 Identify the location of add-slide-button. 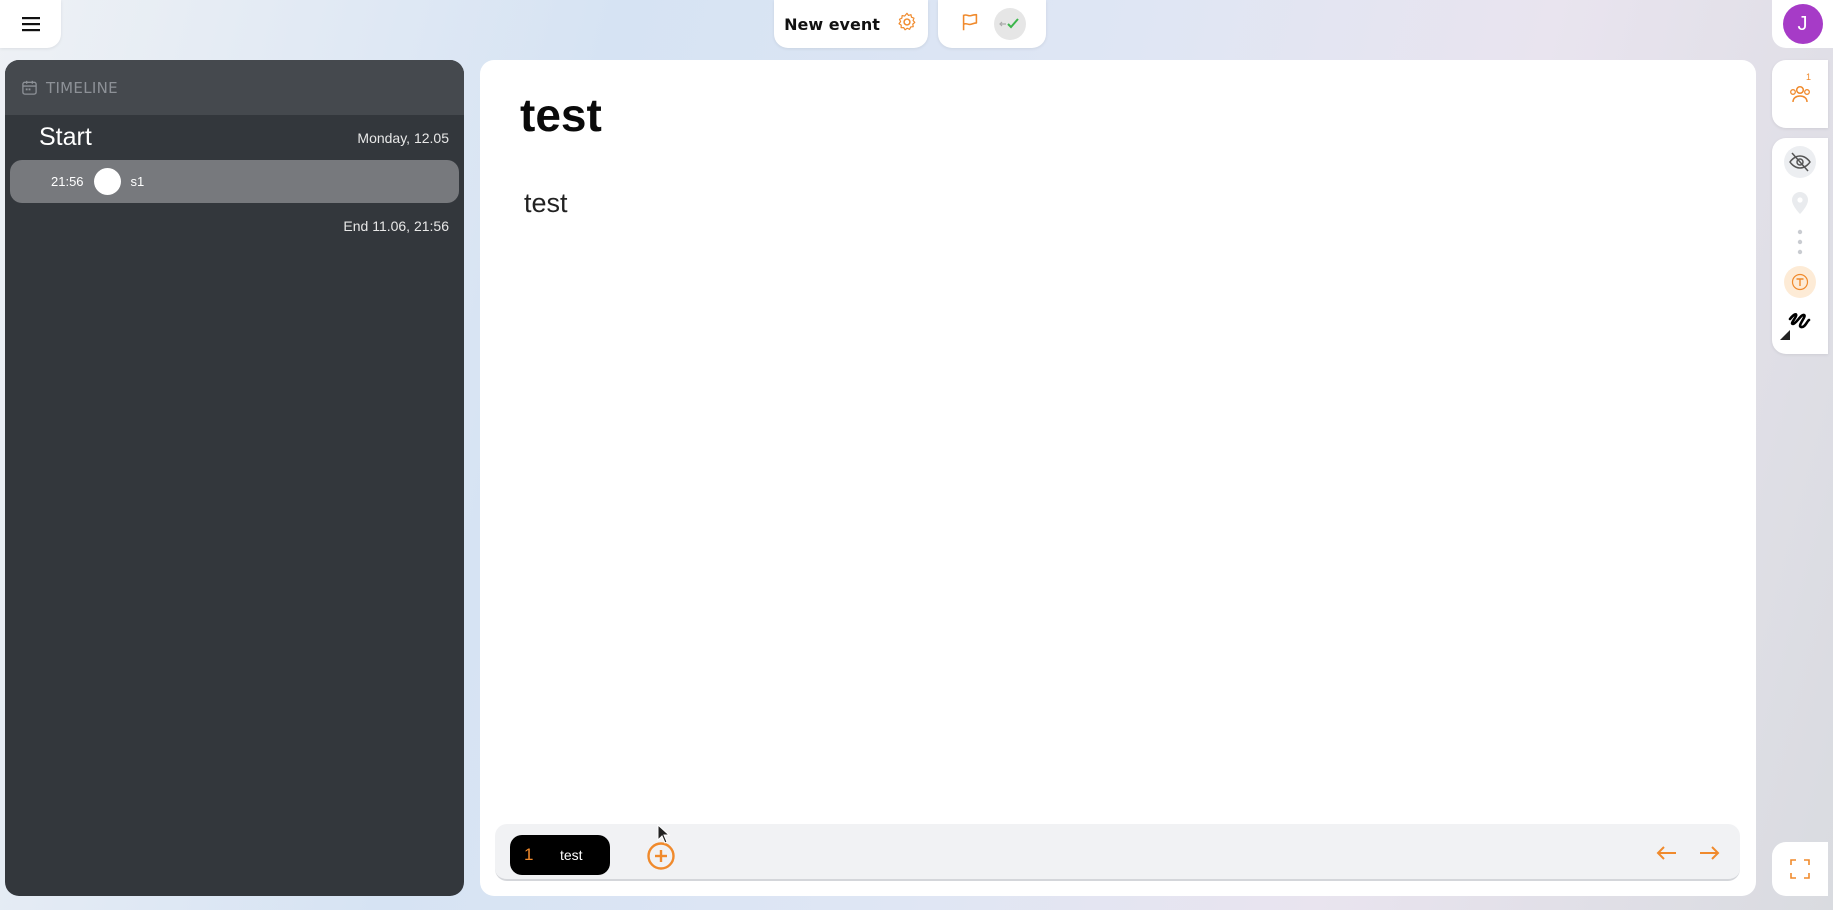
(661, 856).